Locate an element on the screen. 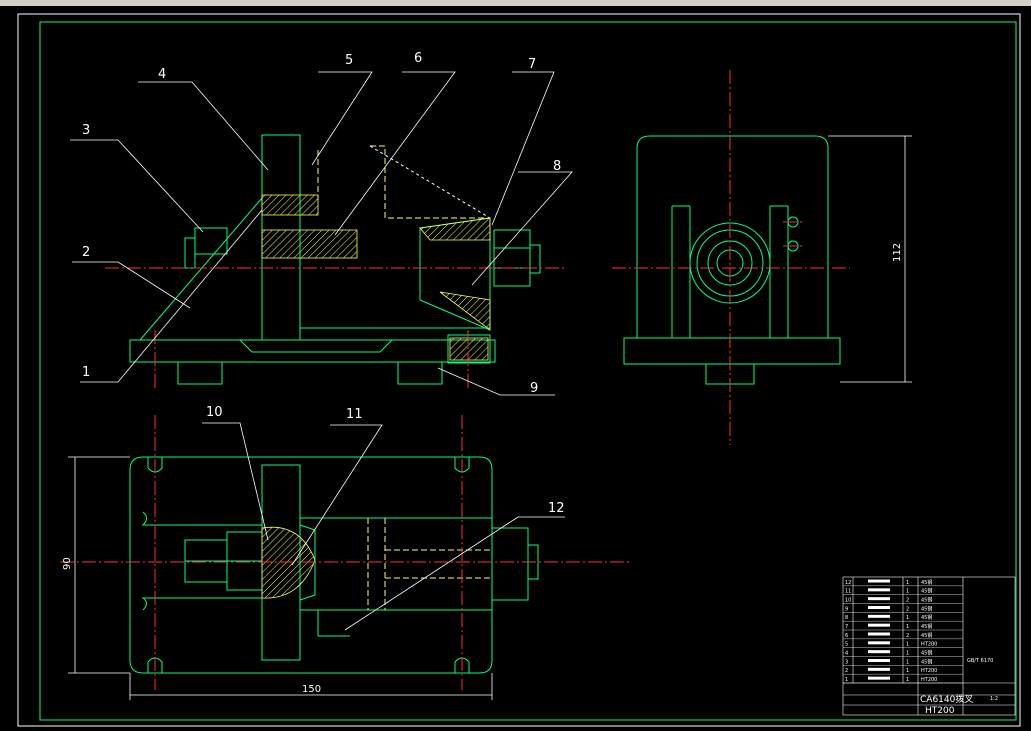  dim-side-height: 112 is located at coordinates (897, 252).